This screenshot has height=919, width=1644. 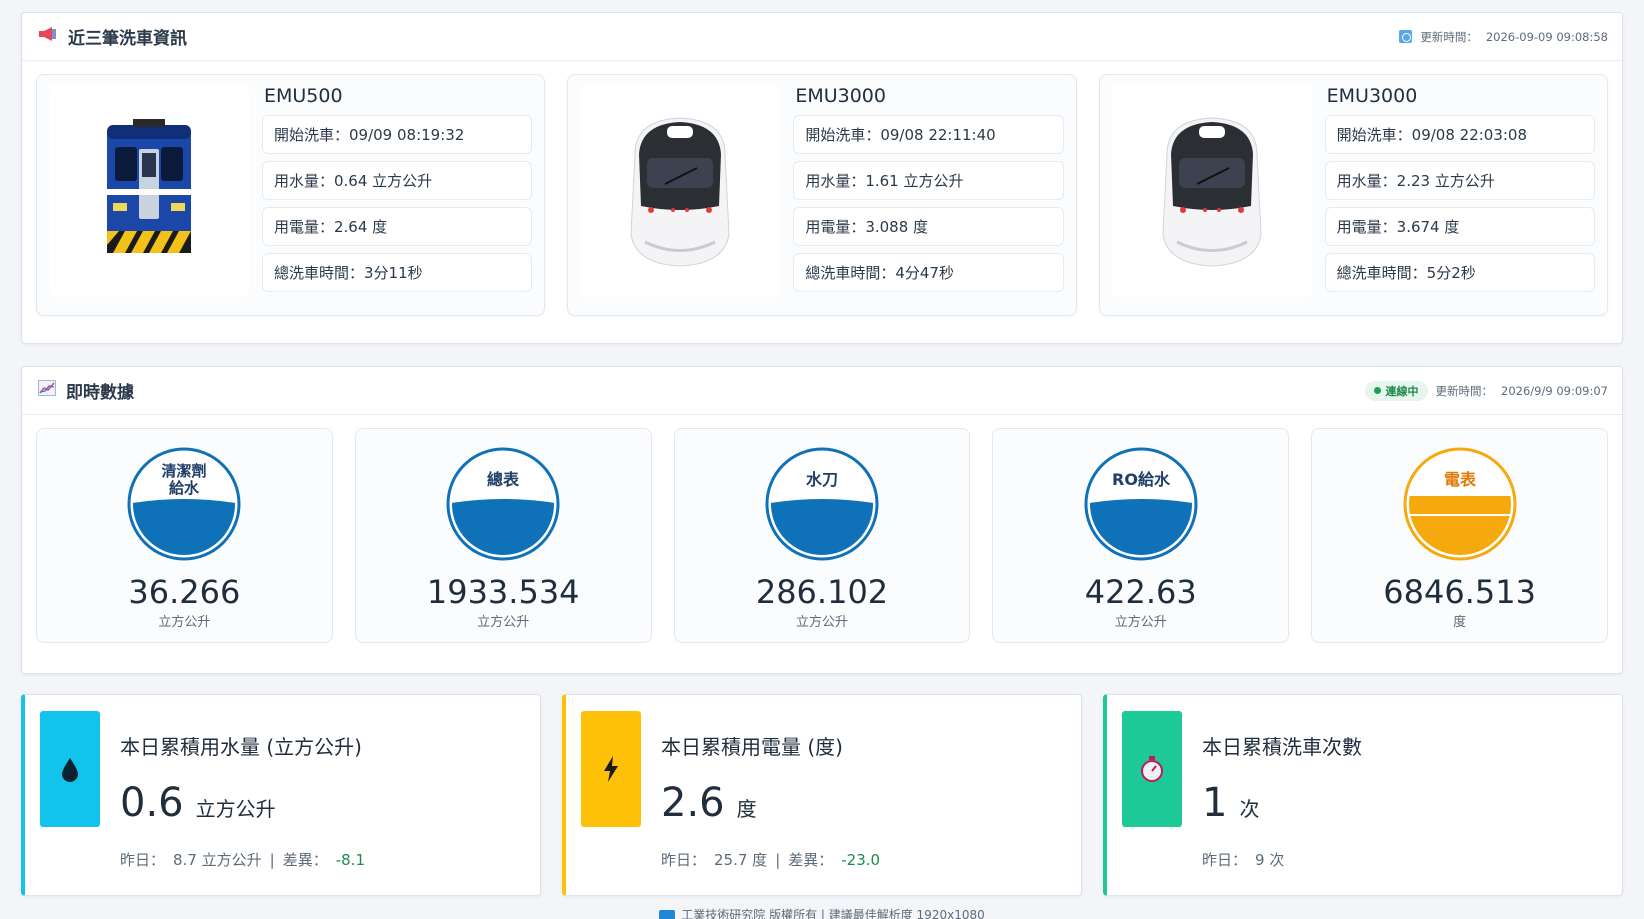 What do you see at coordinates (1396, 390) in the screenshot?
I see `connection-status-badge: 連線中` at bounding box center [1396, 390].